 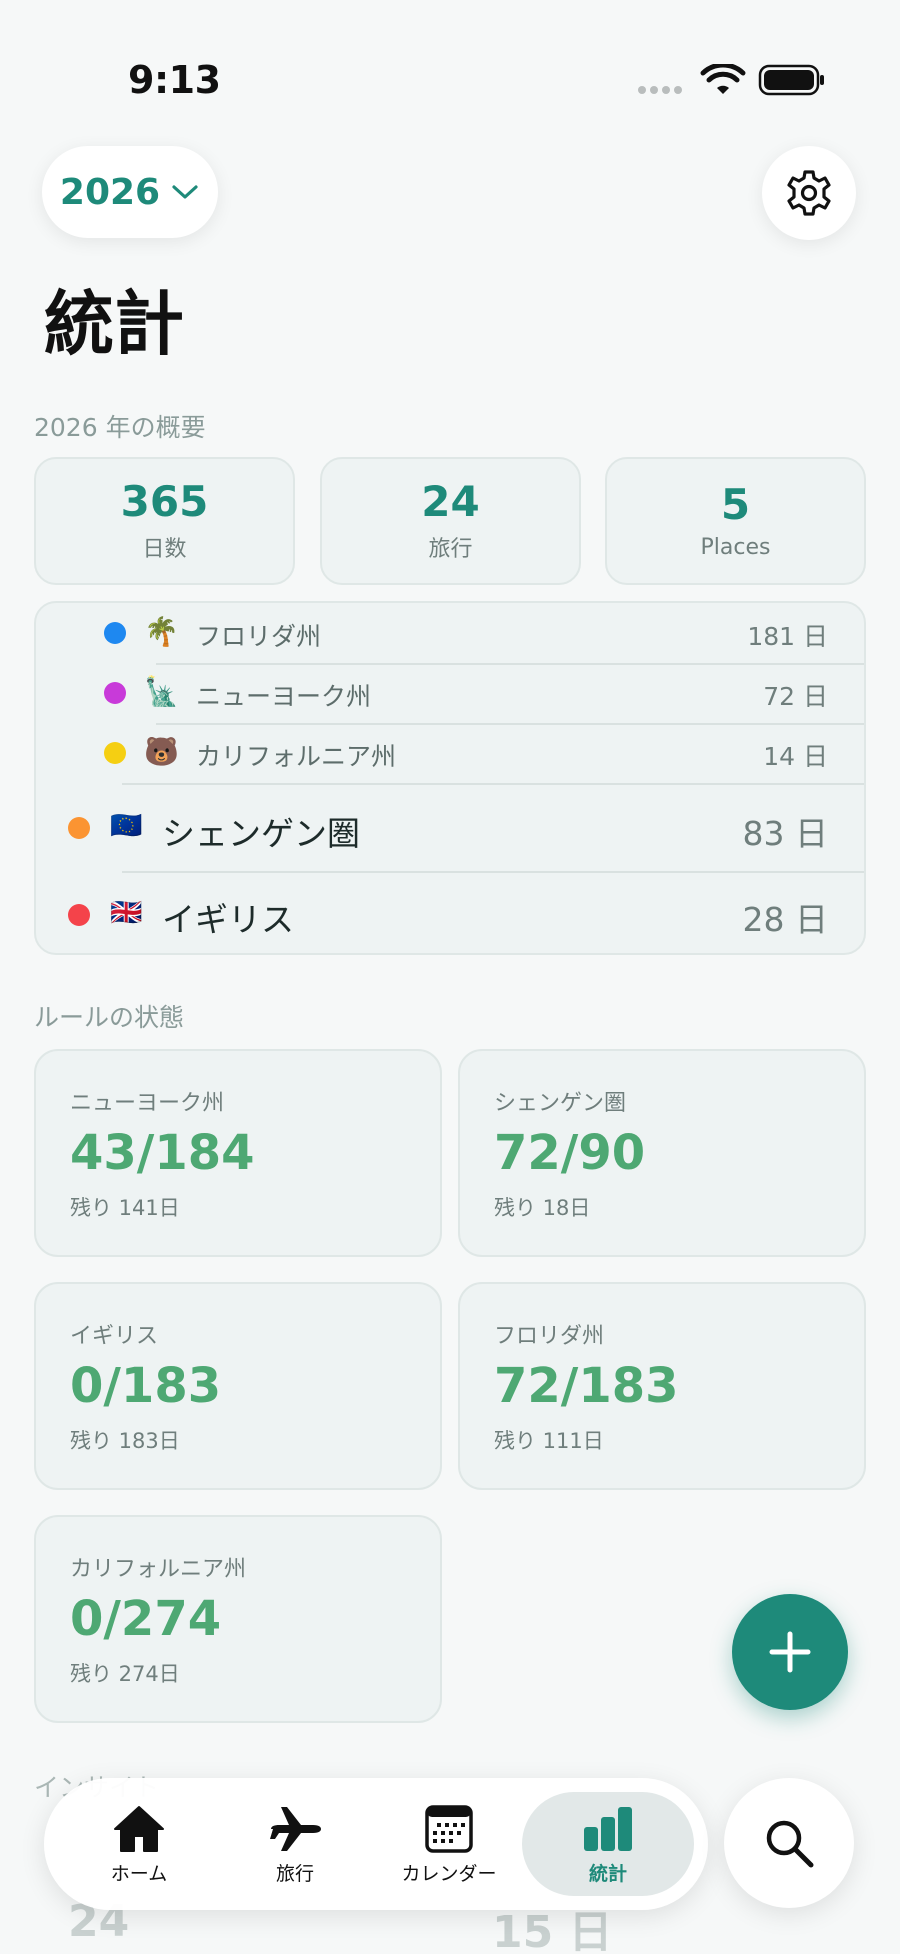 What do you see at coordinates (450, 550) in the screenshot?
I see `summary-label: 旅行` at bounding box center [450, 550].